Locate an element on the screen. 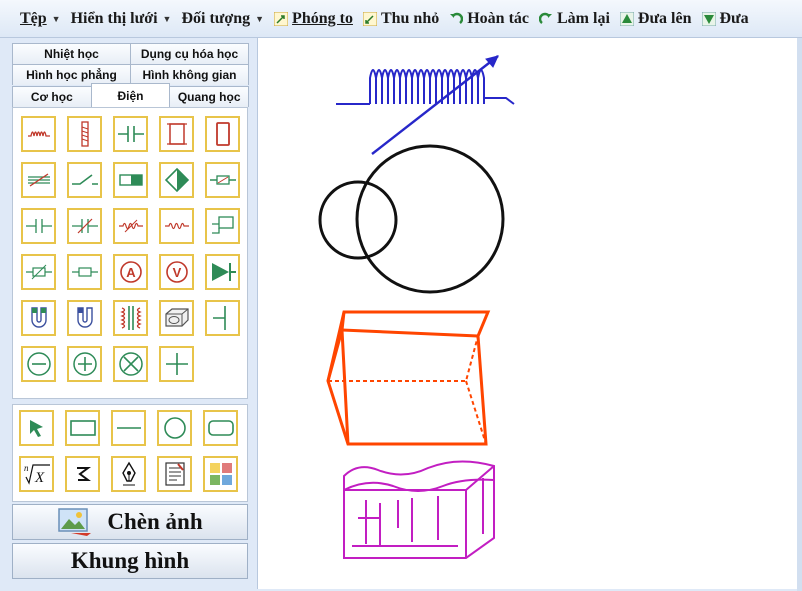  motor-tool is located at coordinates (176, 318).